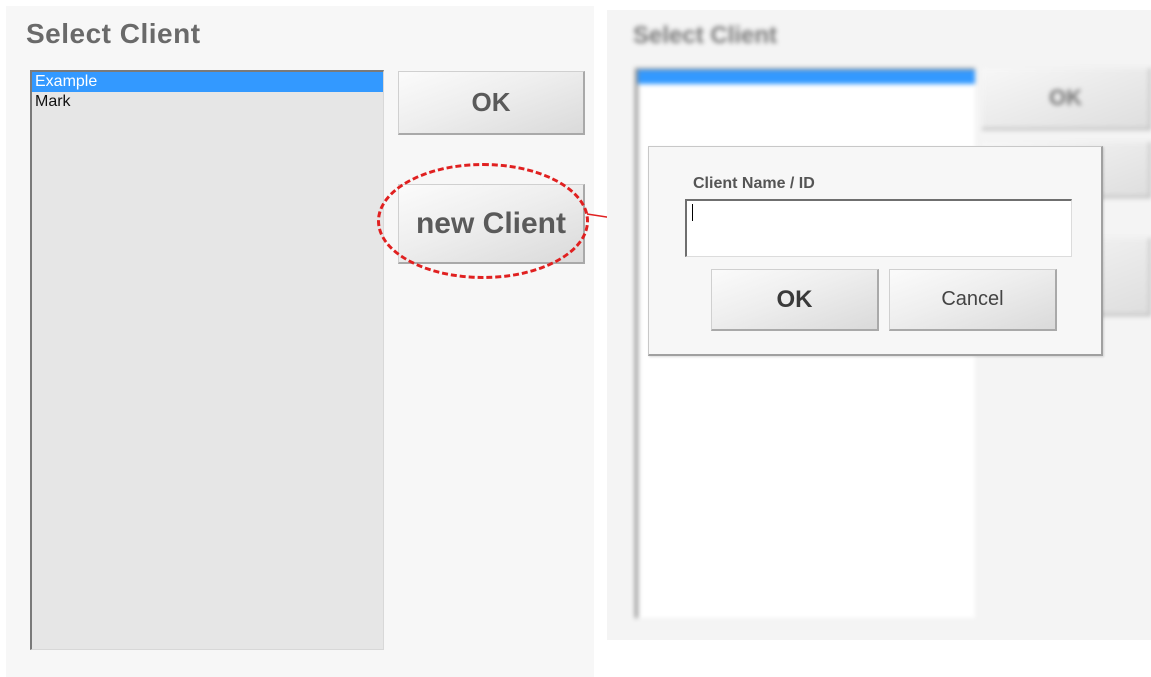 The height and width of the screenshot is (677, 1151). What do you see at coordinates (207, 102) in the screenshot?
I see `list-item: Mark` at bounding box center [207, 102].